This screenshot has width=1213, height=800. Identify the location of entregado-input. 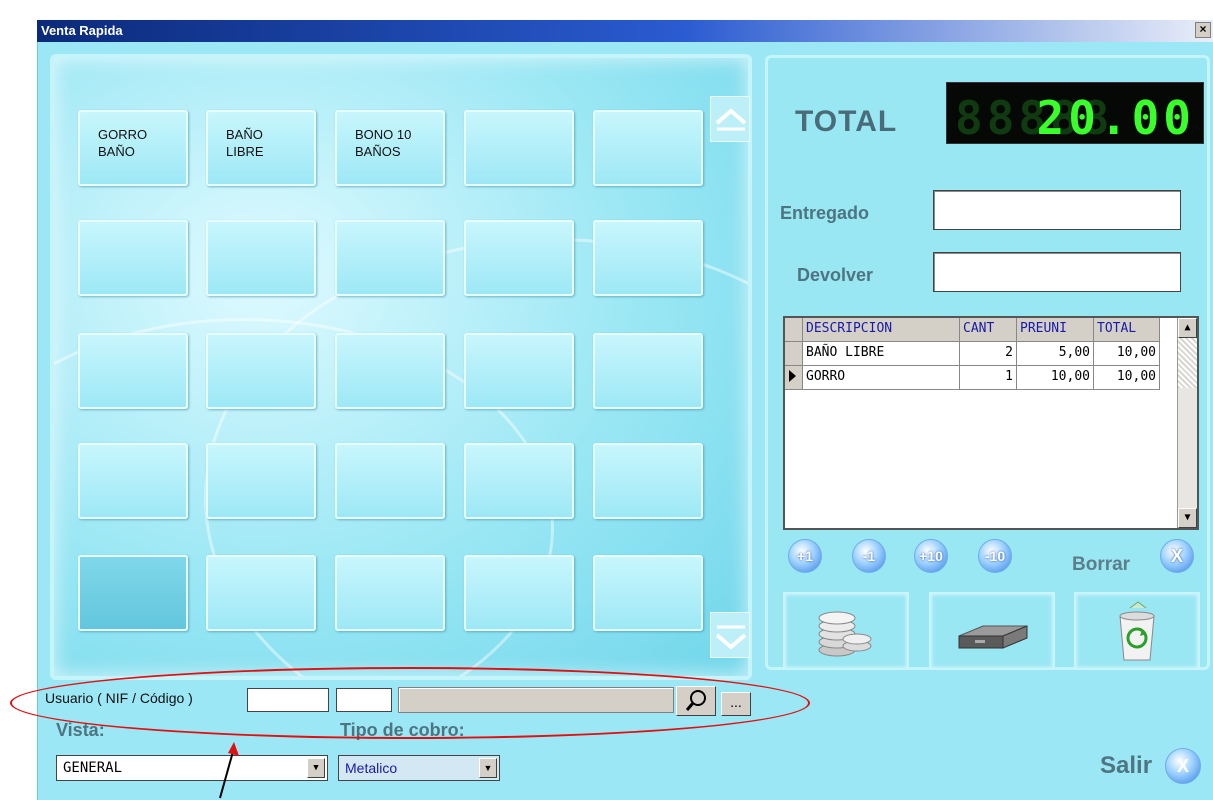
(1057, 210).